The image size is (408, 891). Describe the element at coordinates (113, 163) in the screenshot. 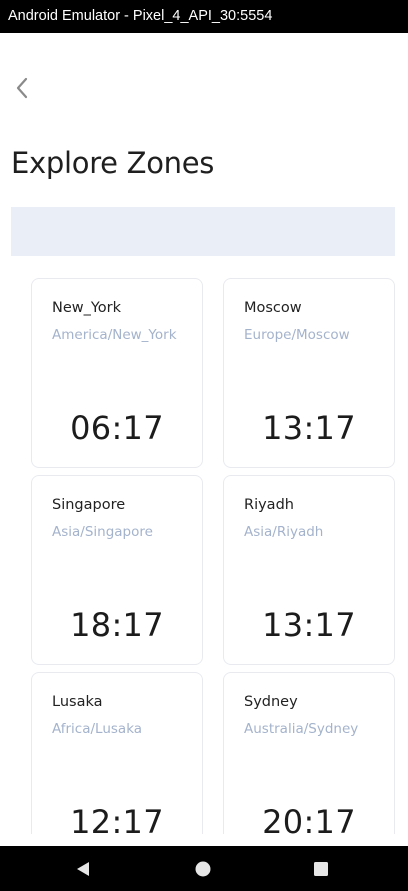

I see `page-title: Explore Zones` at that location.